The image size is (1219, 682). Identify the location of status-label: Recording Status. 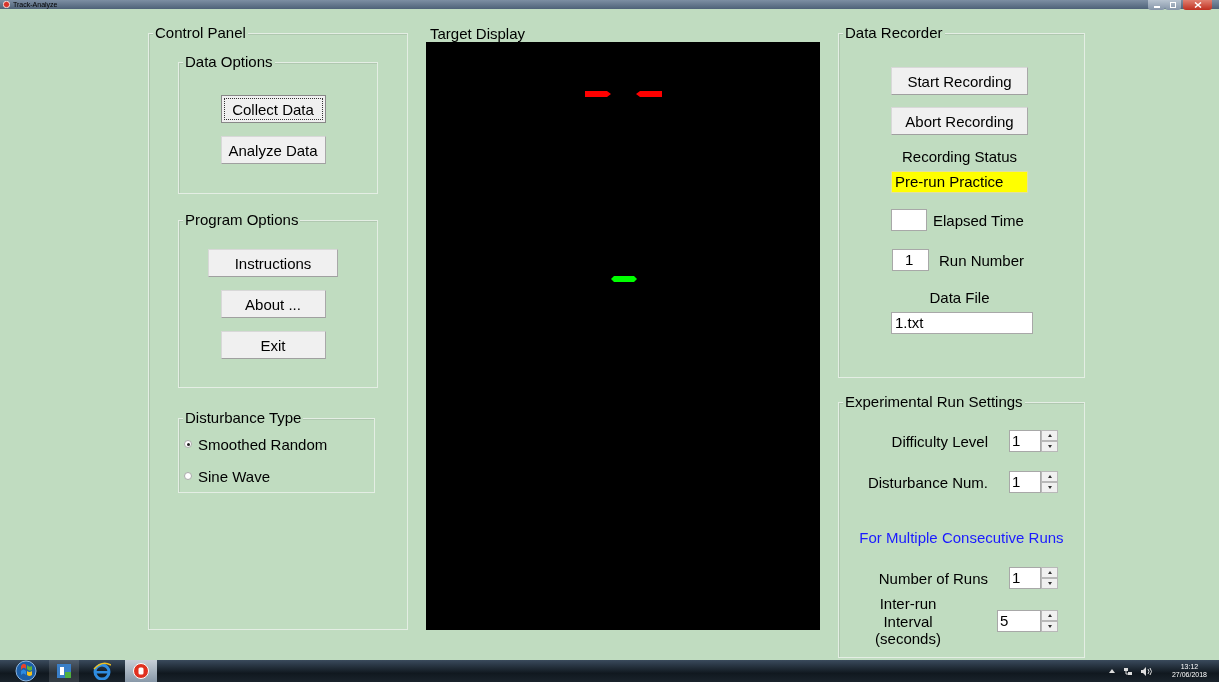
(959, 157).